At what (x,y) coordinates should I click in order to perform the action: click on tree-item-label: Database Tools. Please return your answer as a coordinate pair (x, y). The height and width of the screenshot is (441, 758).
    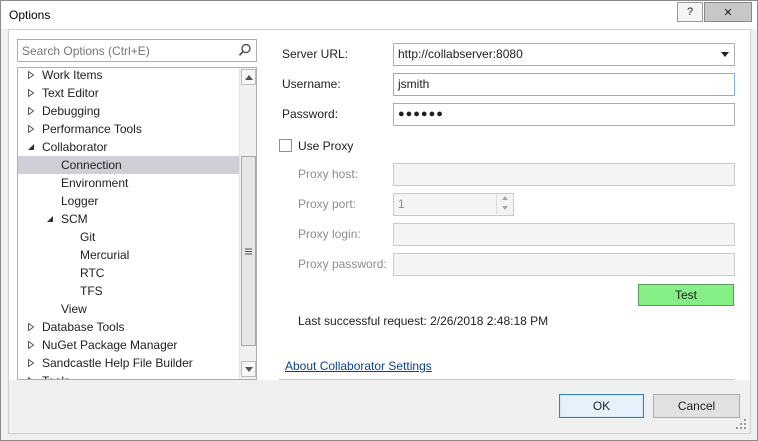
    Looking at the image, I should click on (83, 327).